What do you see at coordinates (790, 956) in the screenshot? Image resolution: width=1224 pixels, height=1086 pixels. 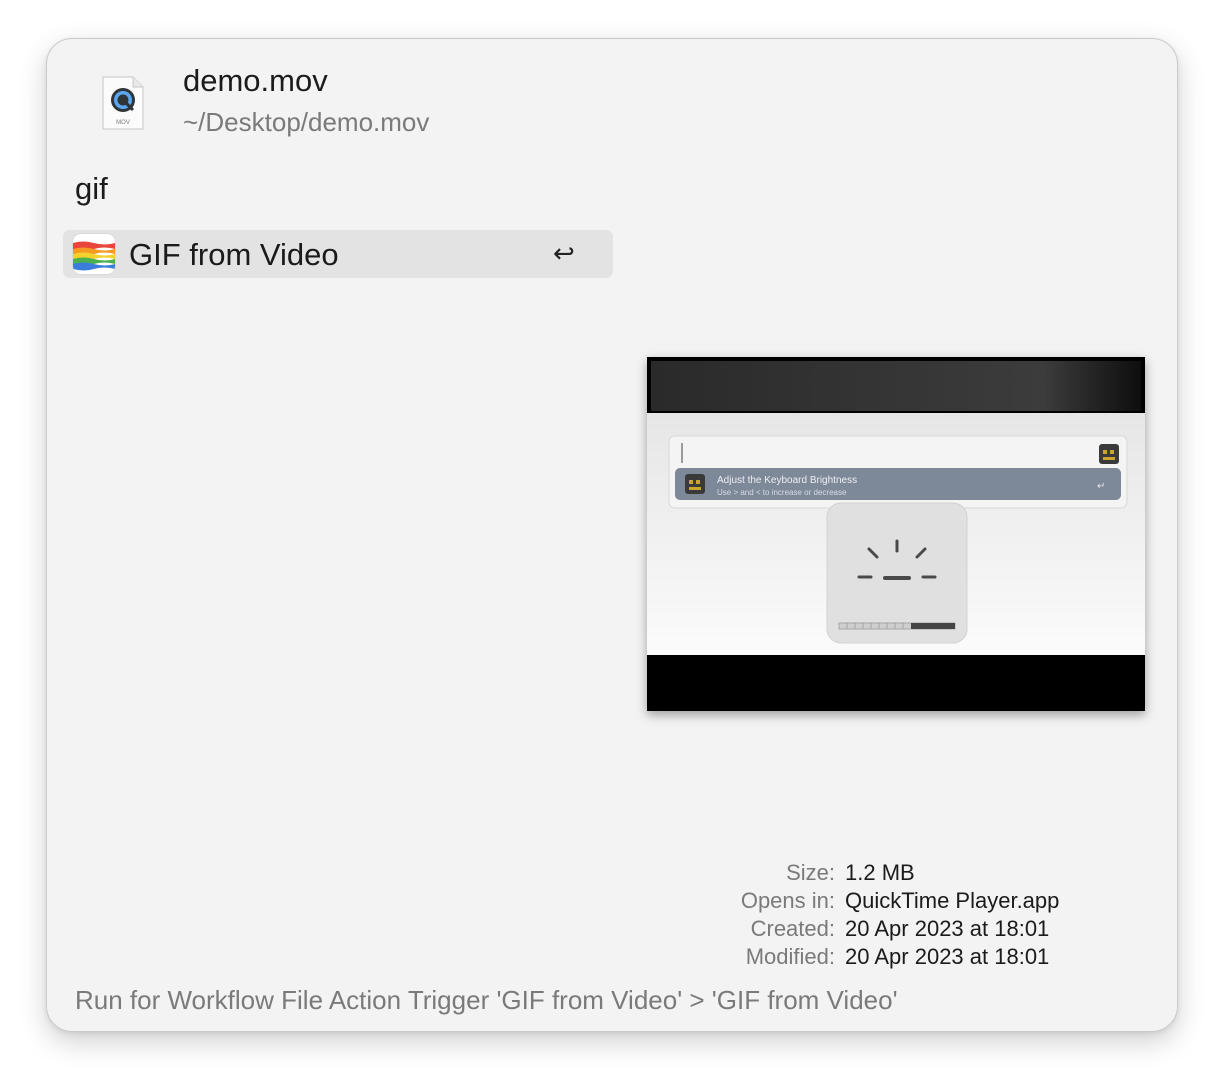 I see `meta-key: Modified:` at bounding box center [790, 956].